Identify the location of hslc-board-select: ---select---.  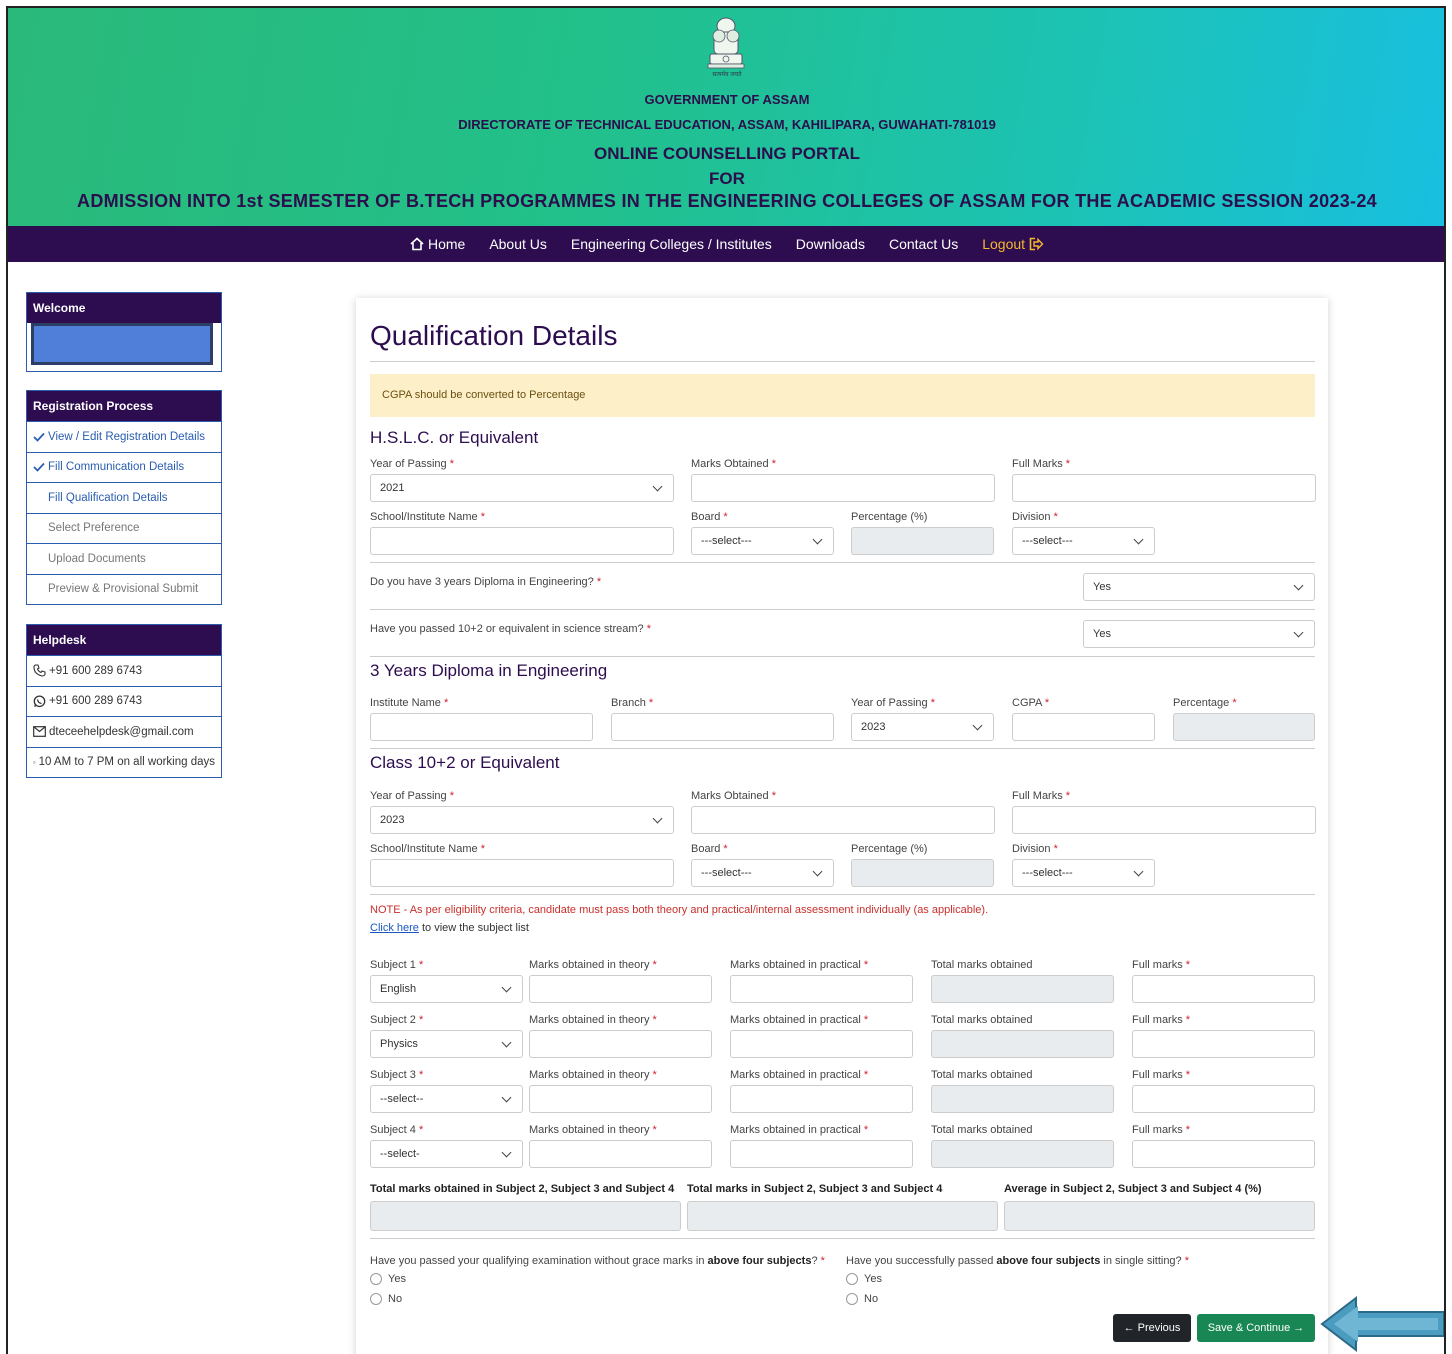
(762, 541).